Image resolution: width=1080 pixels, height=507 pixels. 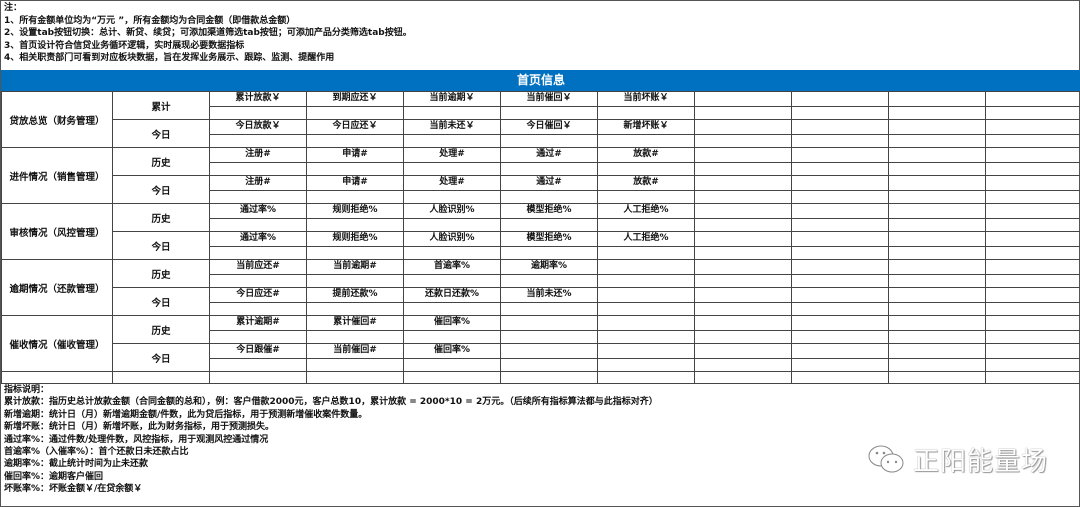 What do you see at coordinates (646, 155) in the screenshot?
I see `metric-label: 放款#` at bounding box center [646, 155].